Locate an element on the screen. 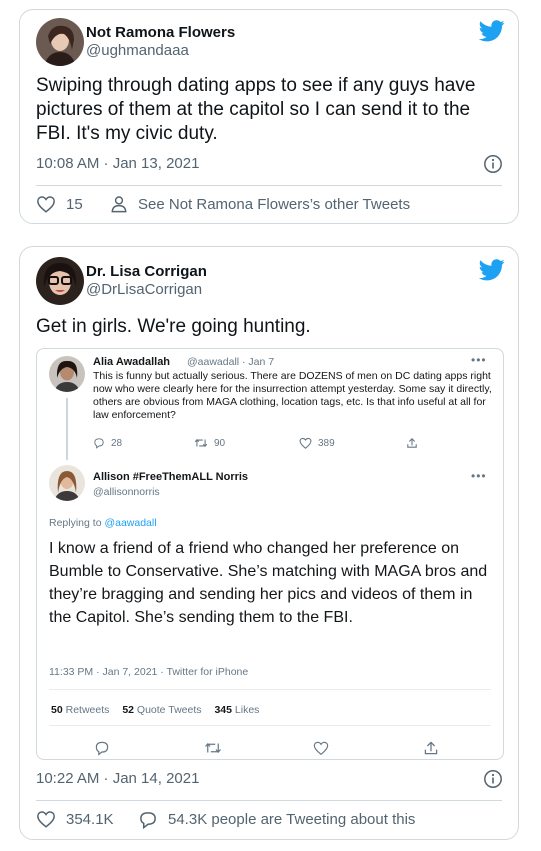 The height and width of the screenshot is (851, 541). tweeting-about-label: 54.3K people are Tweeting about this is located at coordinates (292, 819).